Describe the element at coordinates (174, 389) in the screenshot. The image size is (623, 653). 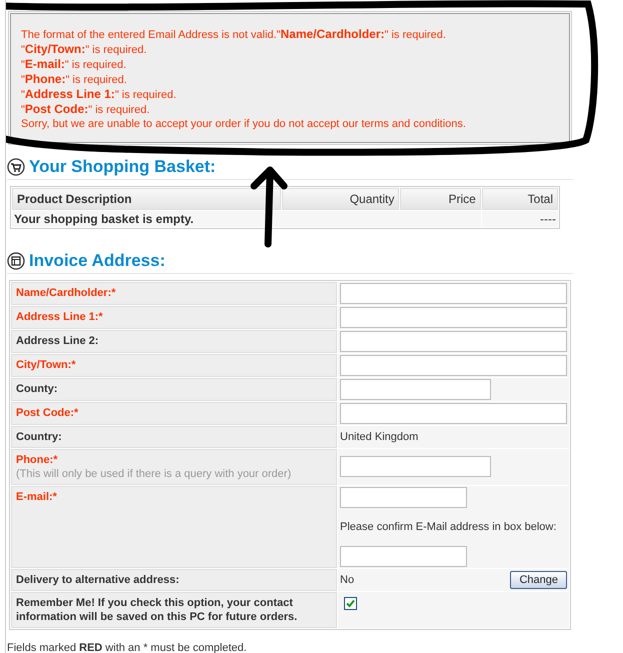
I see `form-label: County:` at that location.